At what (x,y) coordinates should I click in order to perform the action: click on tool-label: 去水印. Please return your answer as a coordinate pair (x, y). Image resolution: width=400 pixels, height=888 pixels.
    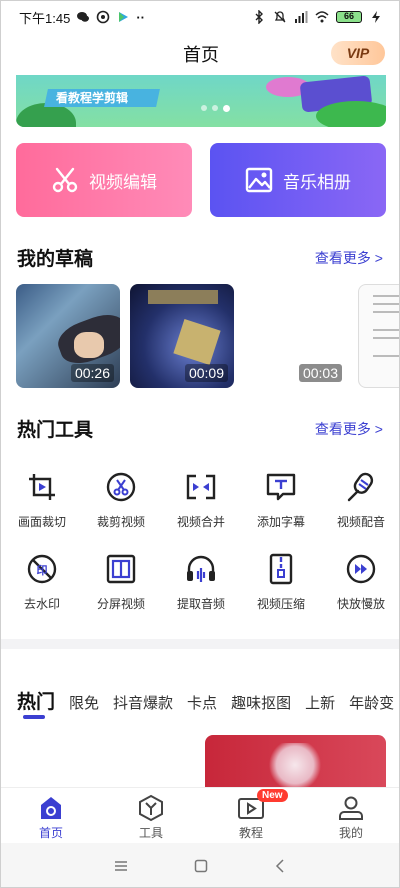
    Looking at the image, I should click on (41, 604).